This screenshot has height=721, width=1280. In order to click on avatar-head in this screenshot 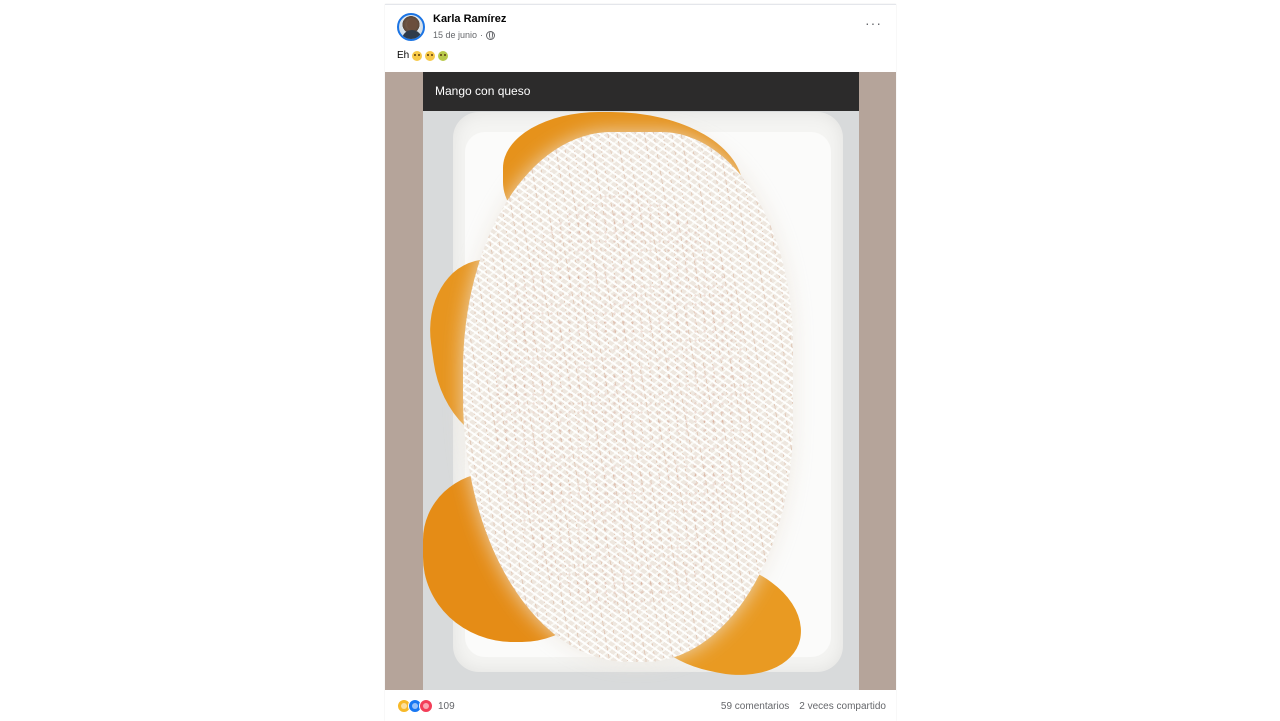, I will do `click(412, 24)`.